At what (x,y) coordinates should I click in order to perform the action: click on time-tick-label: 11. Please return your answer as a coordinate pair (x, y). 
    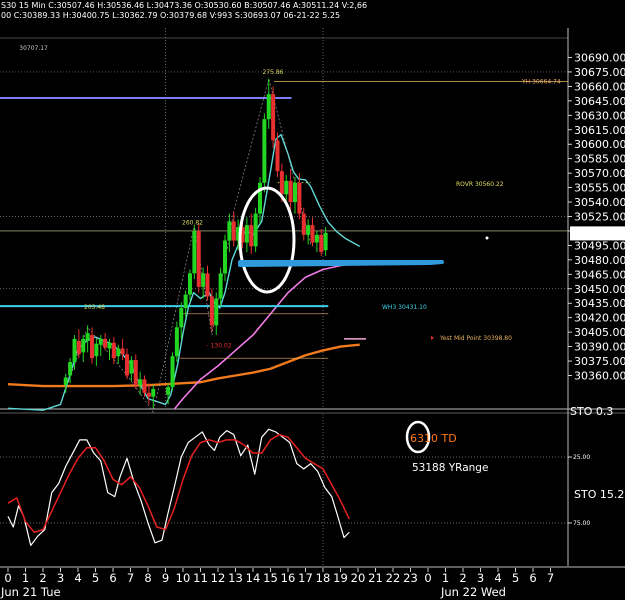
    Looking at the image, I should click on (200, 578).